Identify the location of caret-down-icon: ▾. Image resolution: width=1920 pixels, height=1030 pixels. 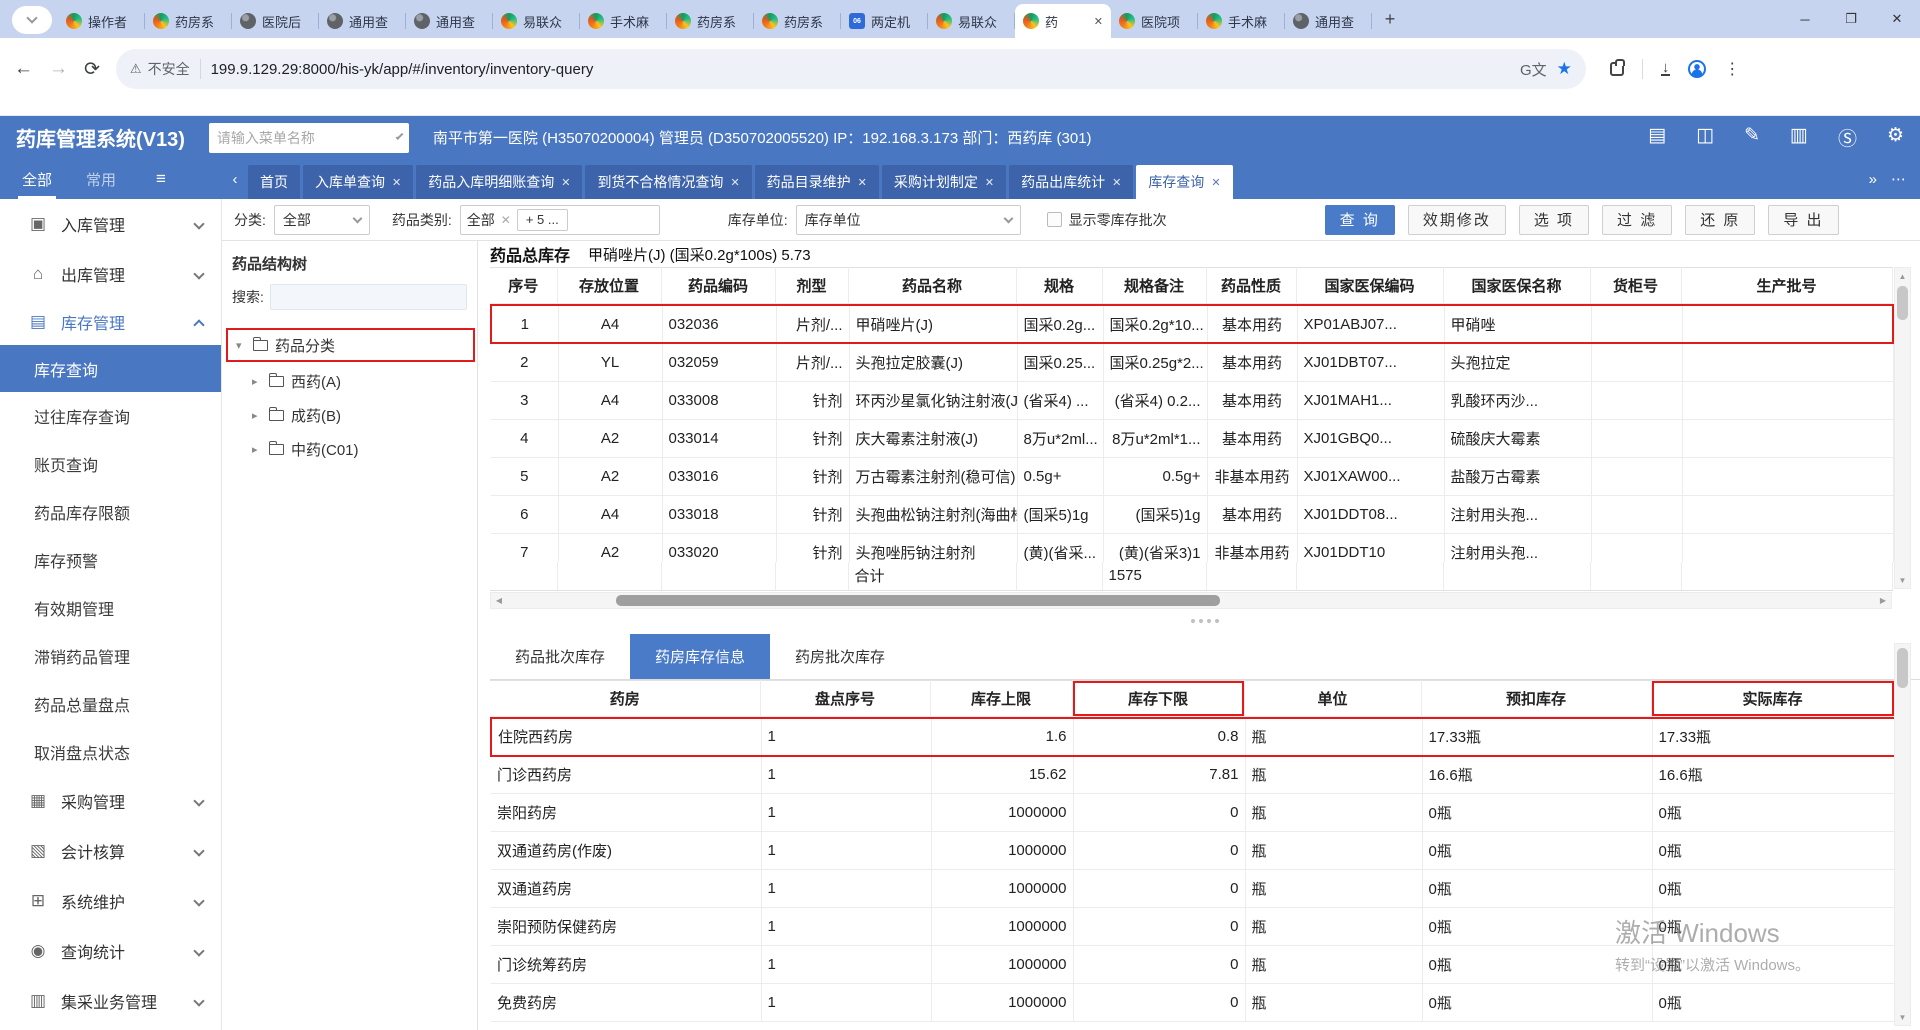
(241, 345).